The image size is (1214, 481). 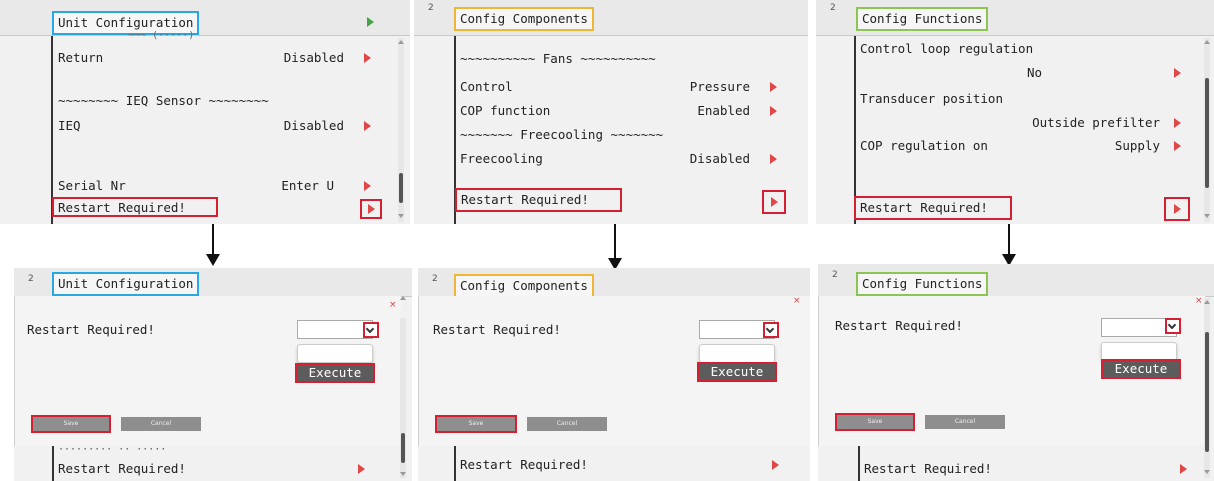 What do you see at coordinates (370, 22) in the screenshot?
I see `expand-arrow-icon` at bounding box center [370, 22].